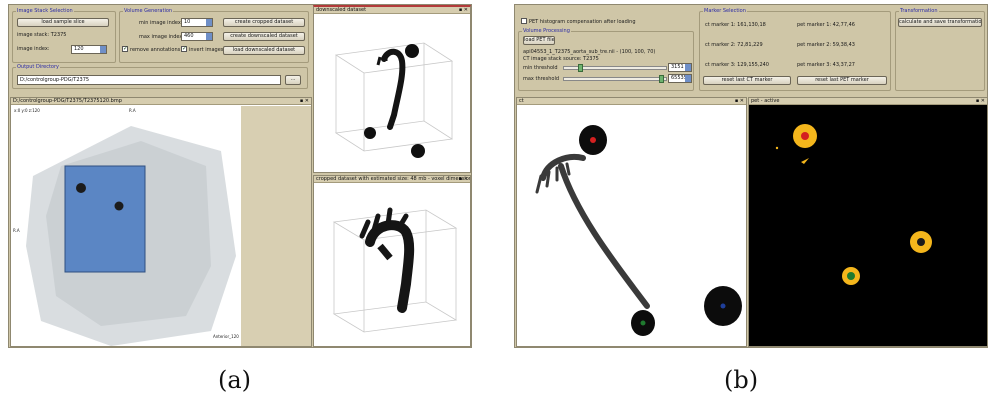 The height and width of the screenshot is (408, 996). What do you see at coordinates (184, 48) in the screenshot?
I see `invert-images-checkbox` at bounding box center [184, 48].